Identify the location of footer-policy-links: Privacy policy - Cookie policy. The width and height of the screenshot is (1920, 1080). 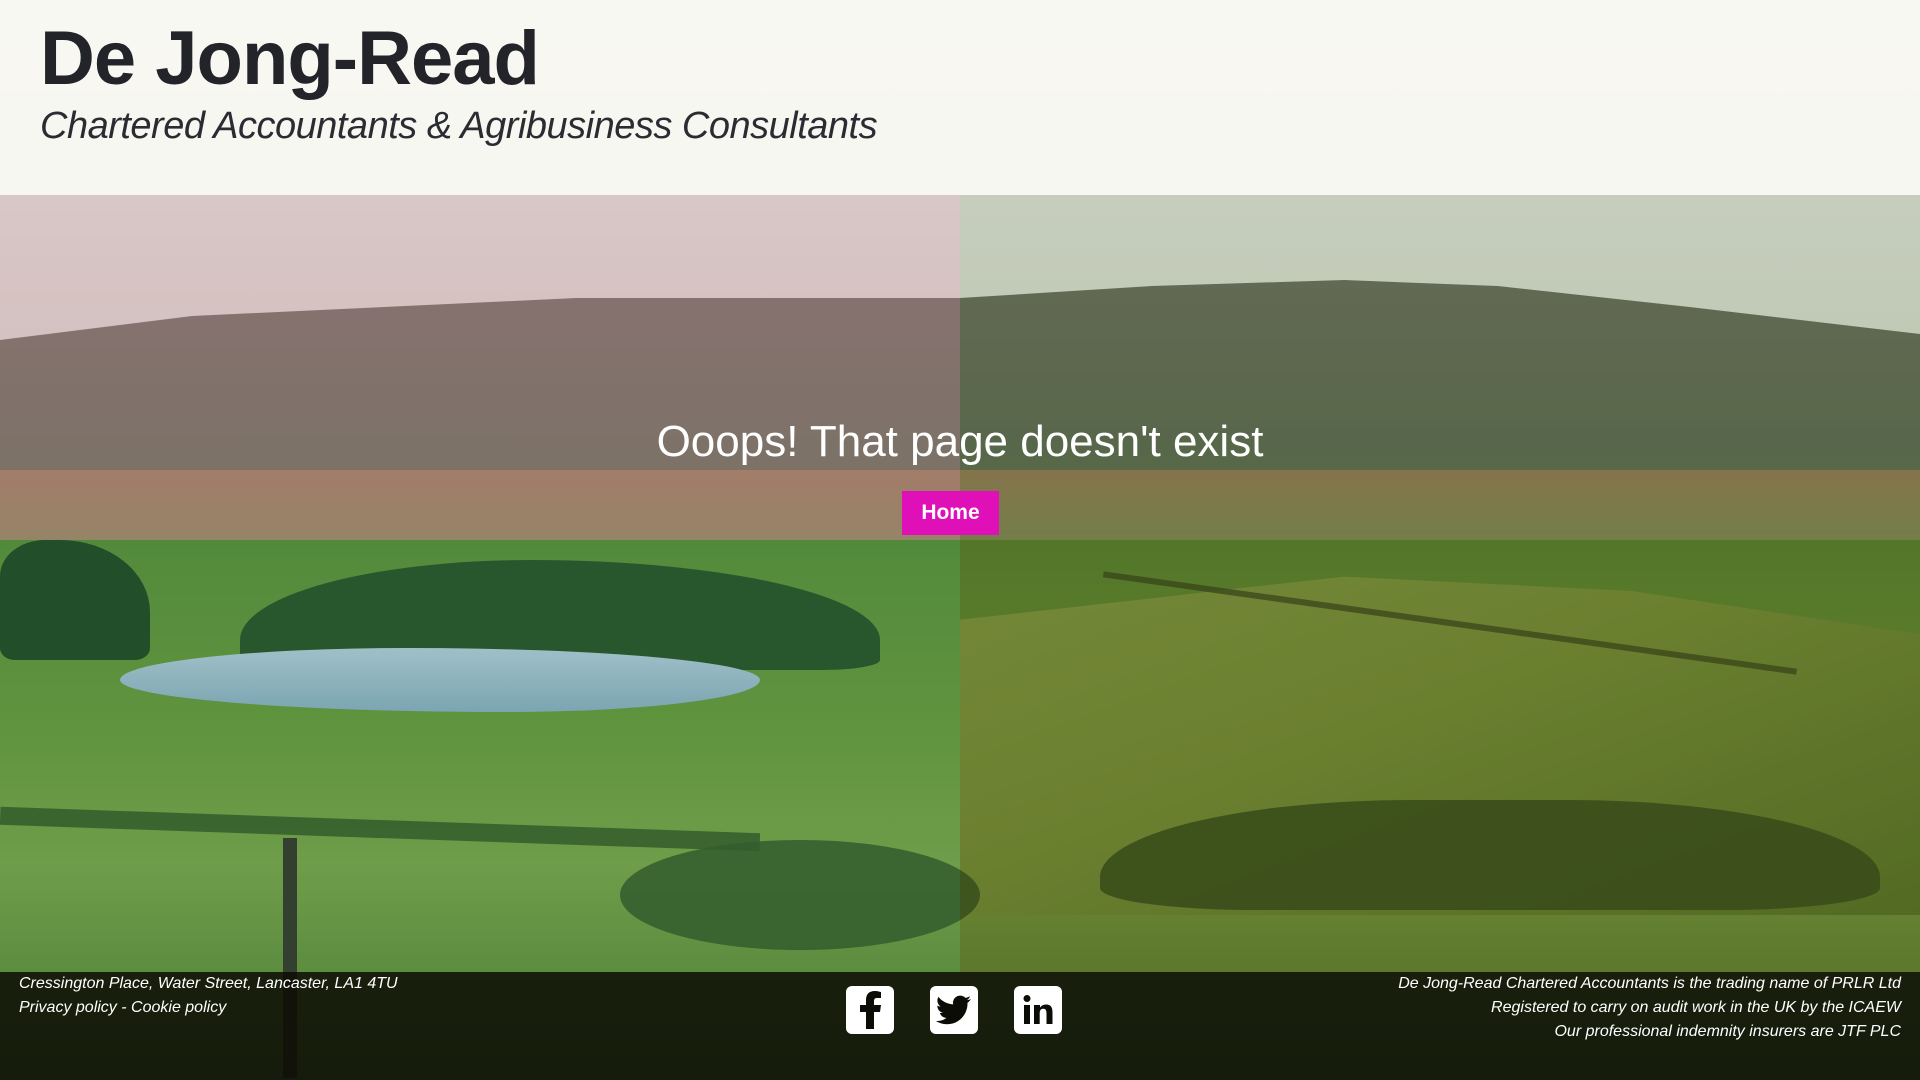
(208, 1008).